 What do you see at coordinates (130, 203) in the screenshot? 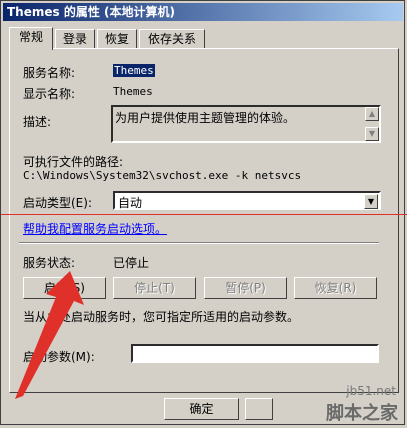
I see `startup-type-value: 自动` at bounding box center [130, 203].